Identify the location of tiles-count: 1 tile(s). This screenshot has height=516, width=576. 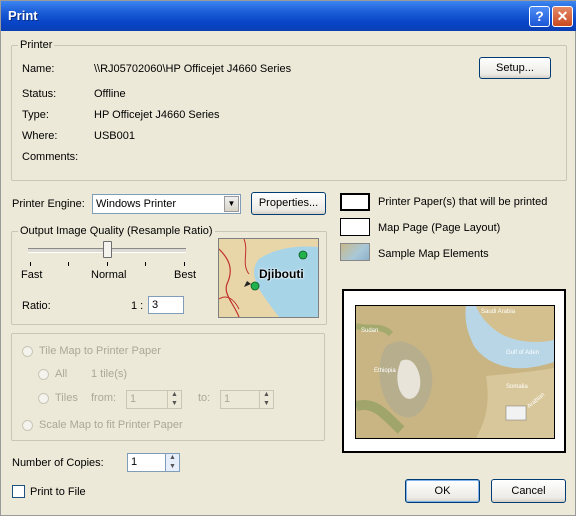
(109, 374).